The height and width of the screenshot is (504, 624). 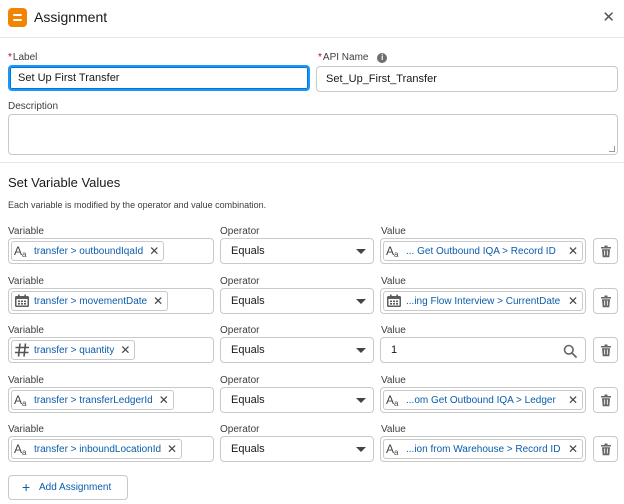 I want to click on description-textarea, so click(x=313, y=134).